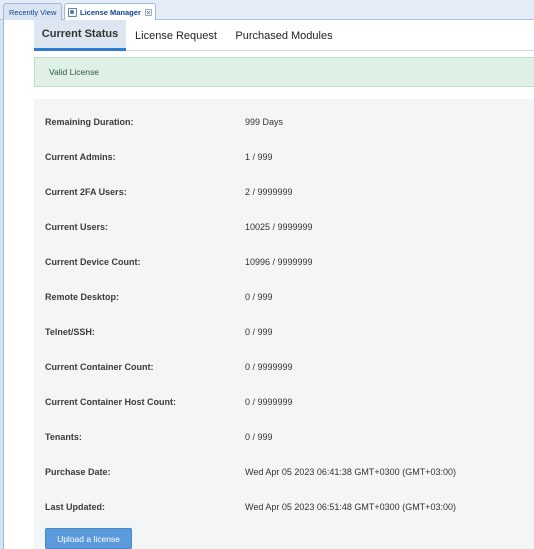 The height and width of the screenshot is (549, 534). I want to click on detail-row-remote-desktop: Remote Desktop: 0 / 999, so click(284, 298).